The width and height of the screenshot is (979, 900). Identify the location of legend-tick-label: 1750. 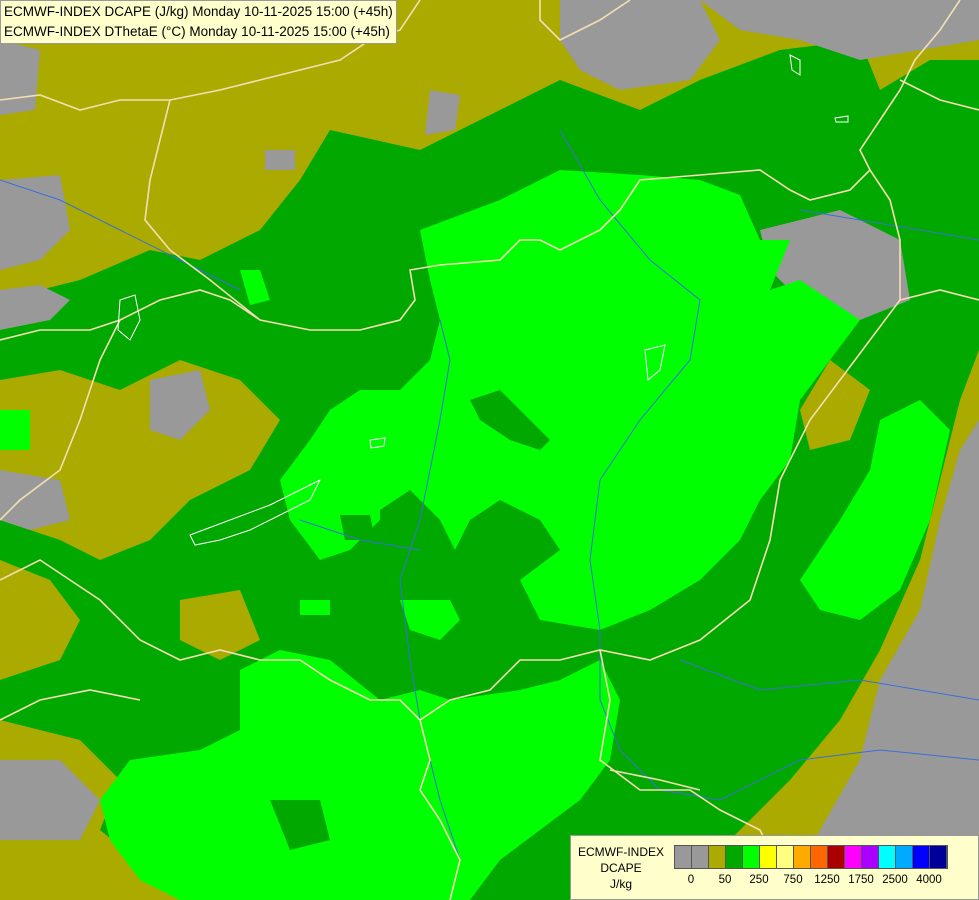
(861, 880).